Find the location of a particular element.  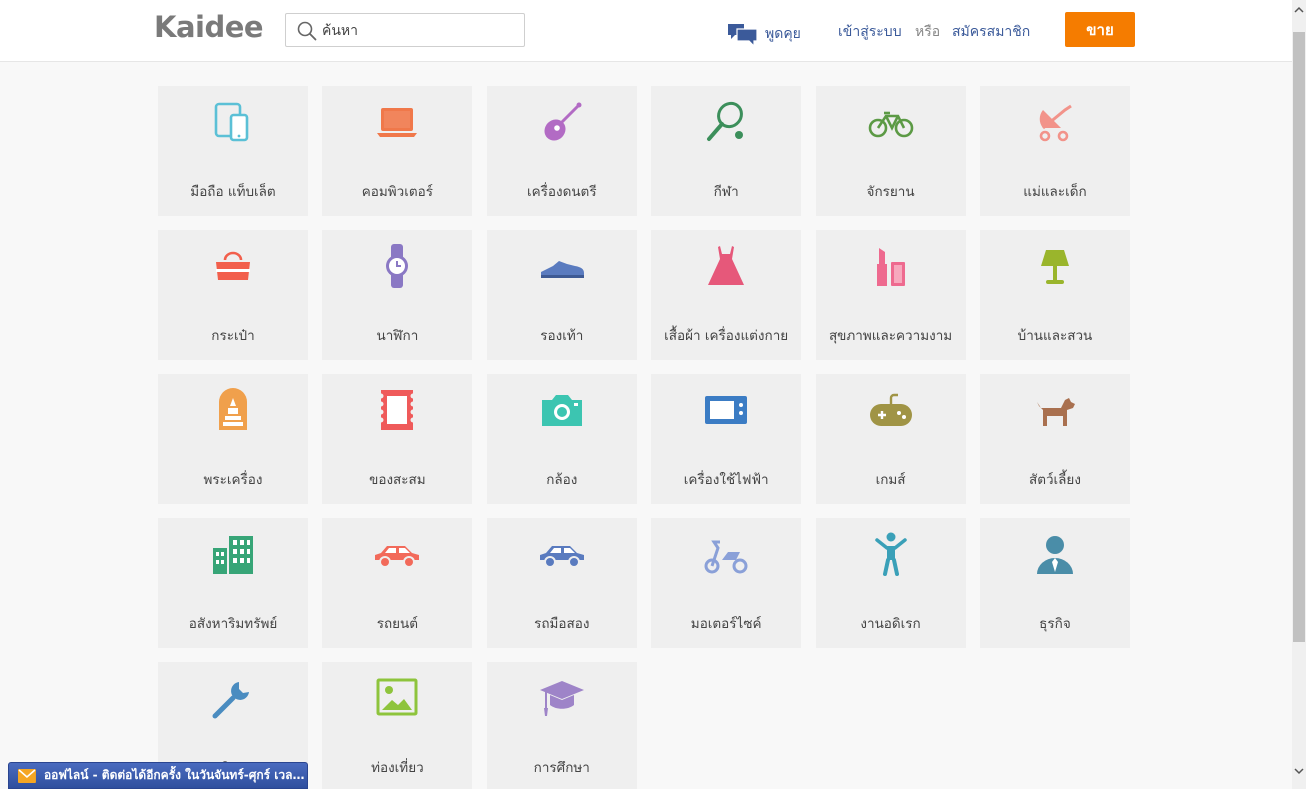

category-watch: นาฬิกา is located at coordinates (397, 295).